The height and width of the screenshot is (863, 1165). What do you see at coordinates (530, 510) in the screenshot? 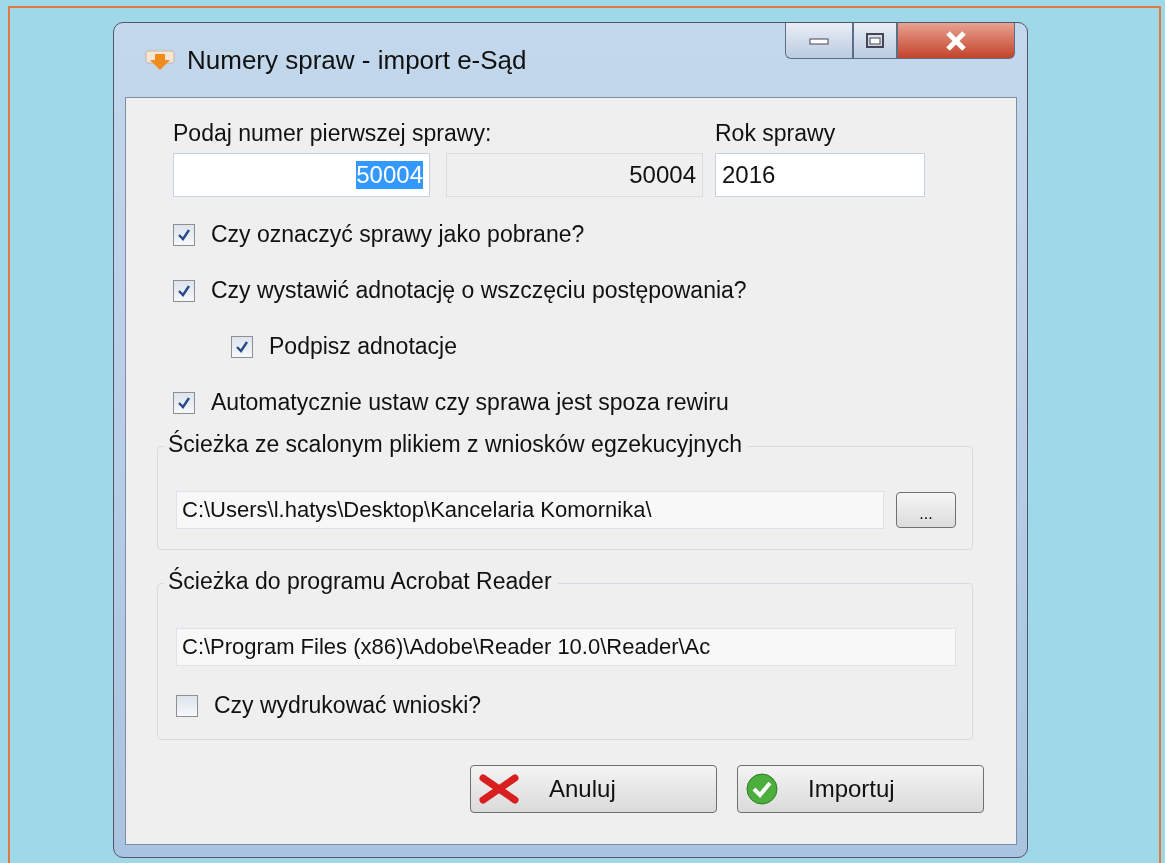
I see `path-field: C:\Users\l.hatys\Desktop\Kancelaria Komornika\` at bounding box center [530, 510].